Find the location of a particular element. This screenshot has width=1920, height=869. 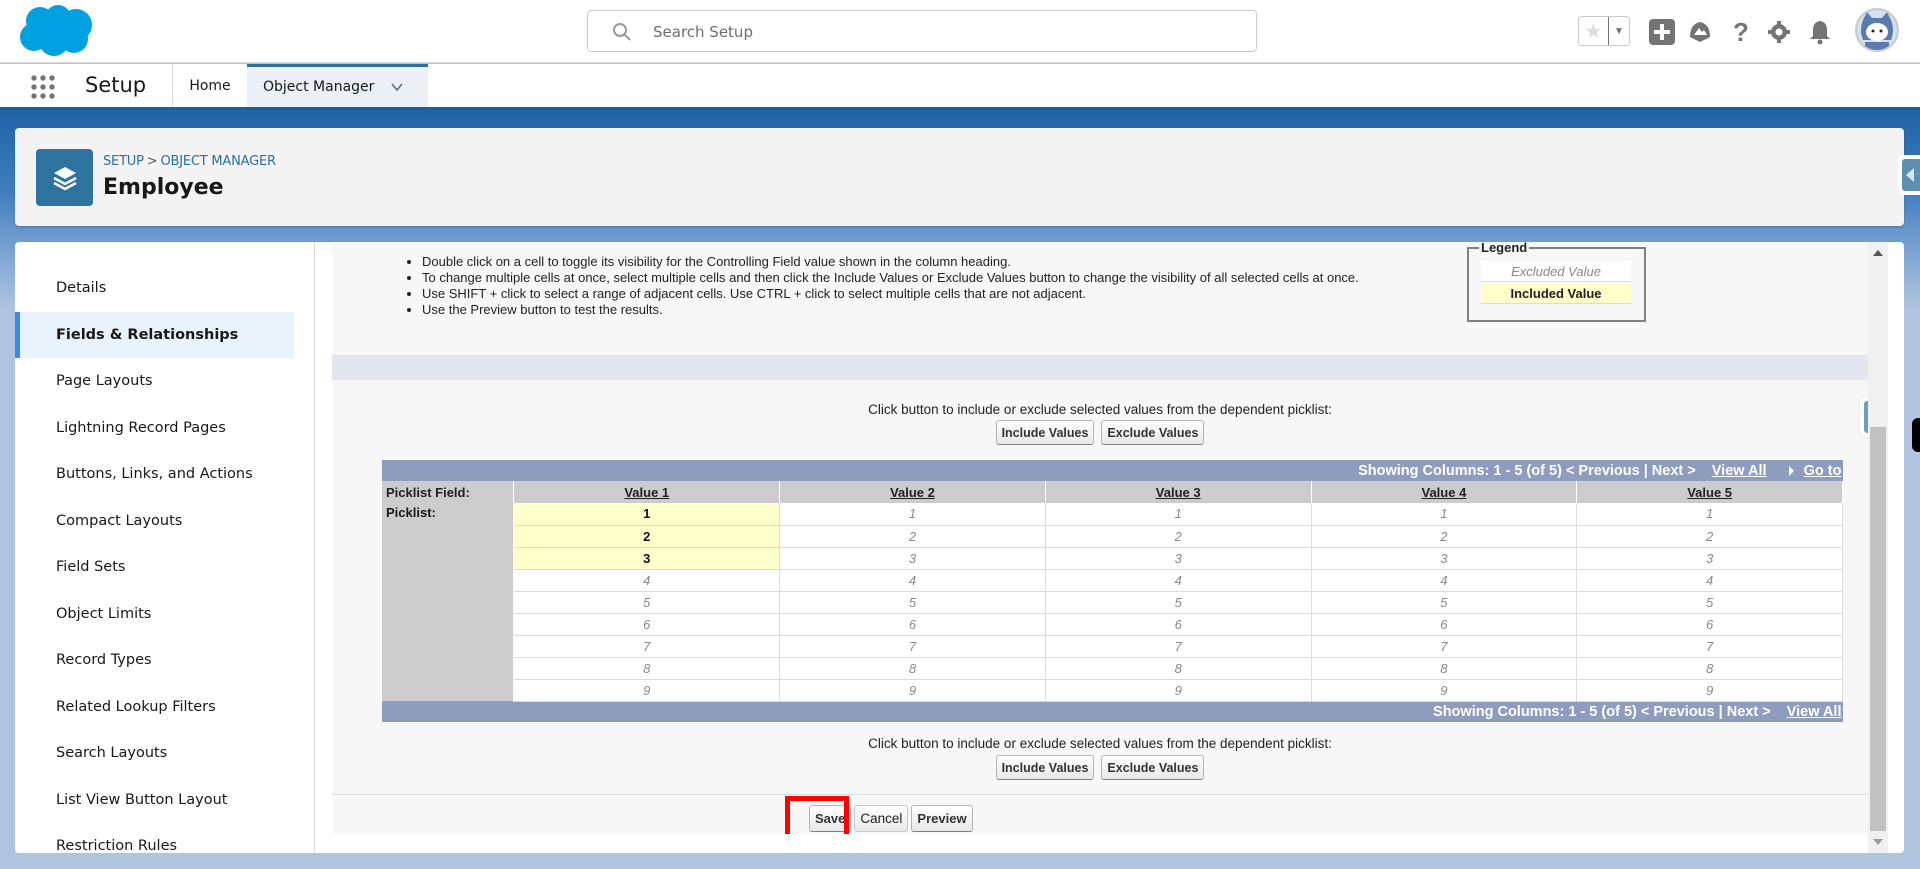

favorites-dropdown-icon: ▼ is located at coordinates (1619, 31).